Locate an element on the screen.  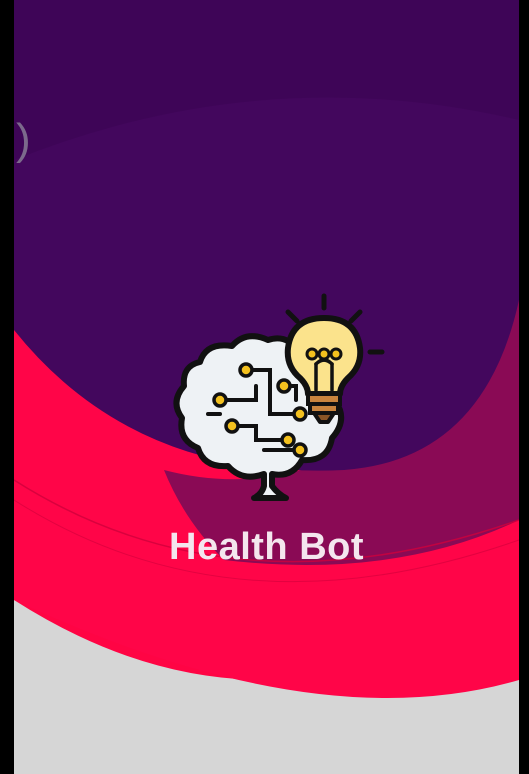
brain-lightbulb-icon is located at coordinates (279, 397).